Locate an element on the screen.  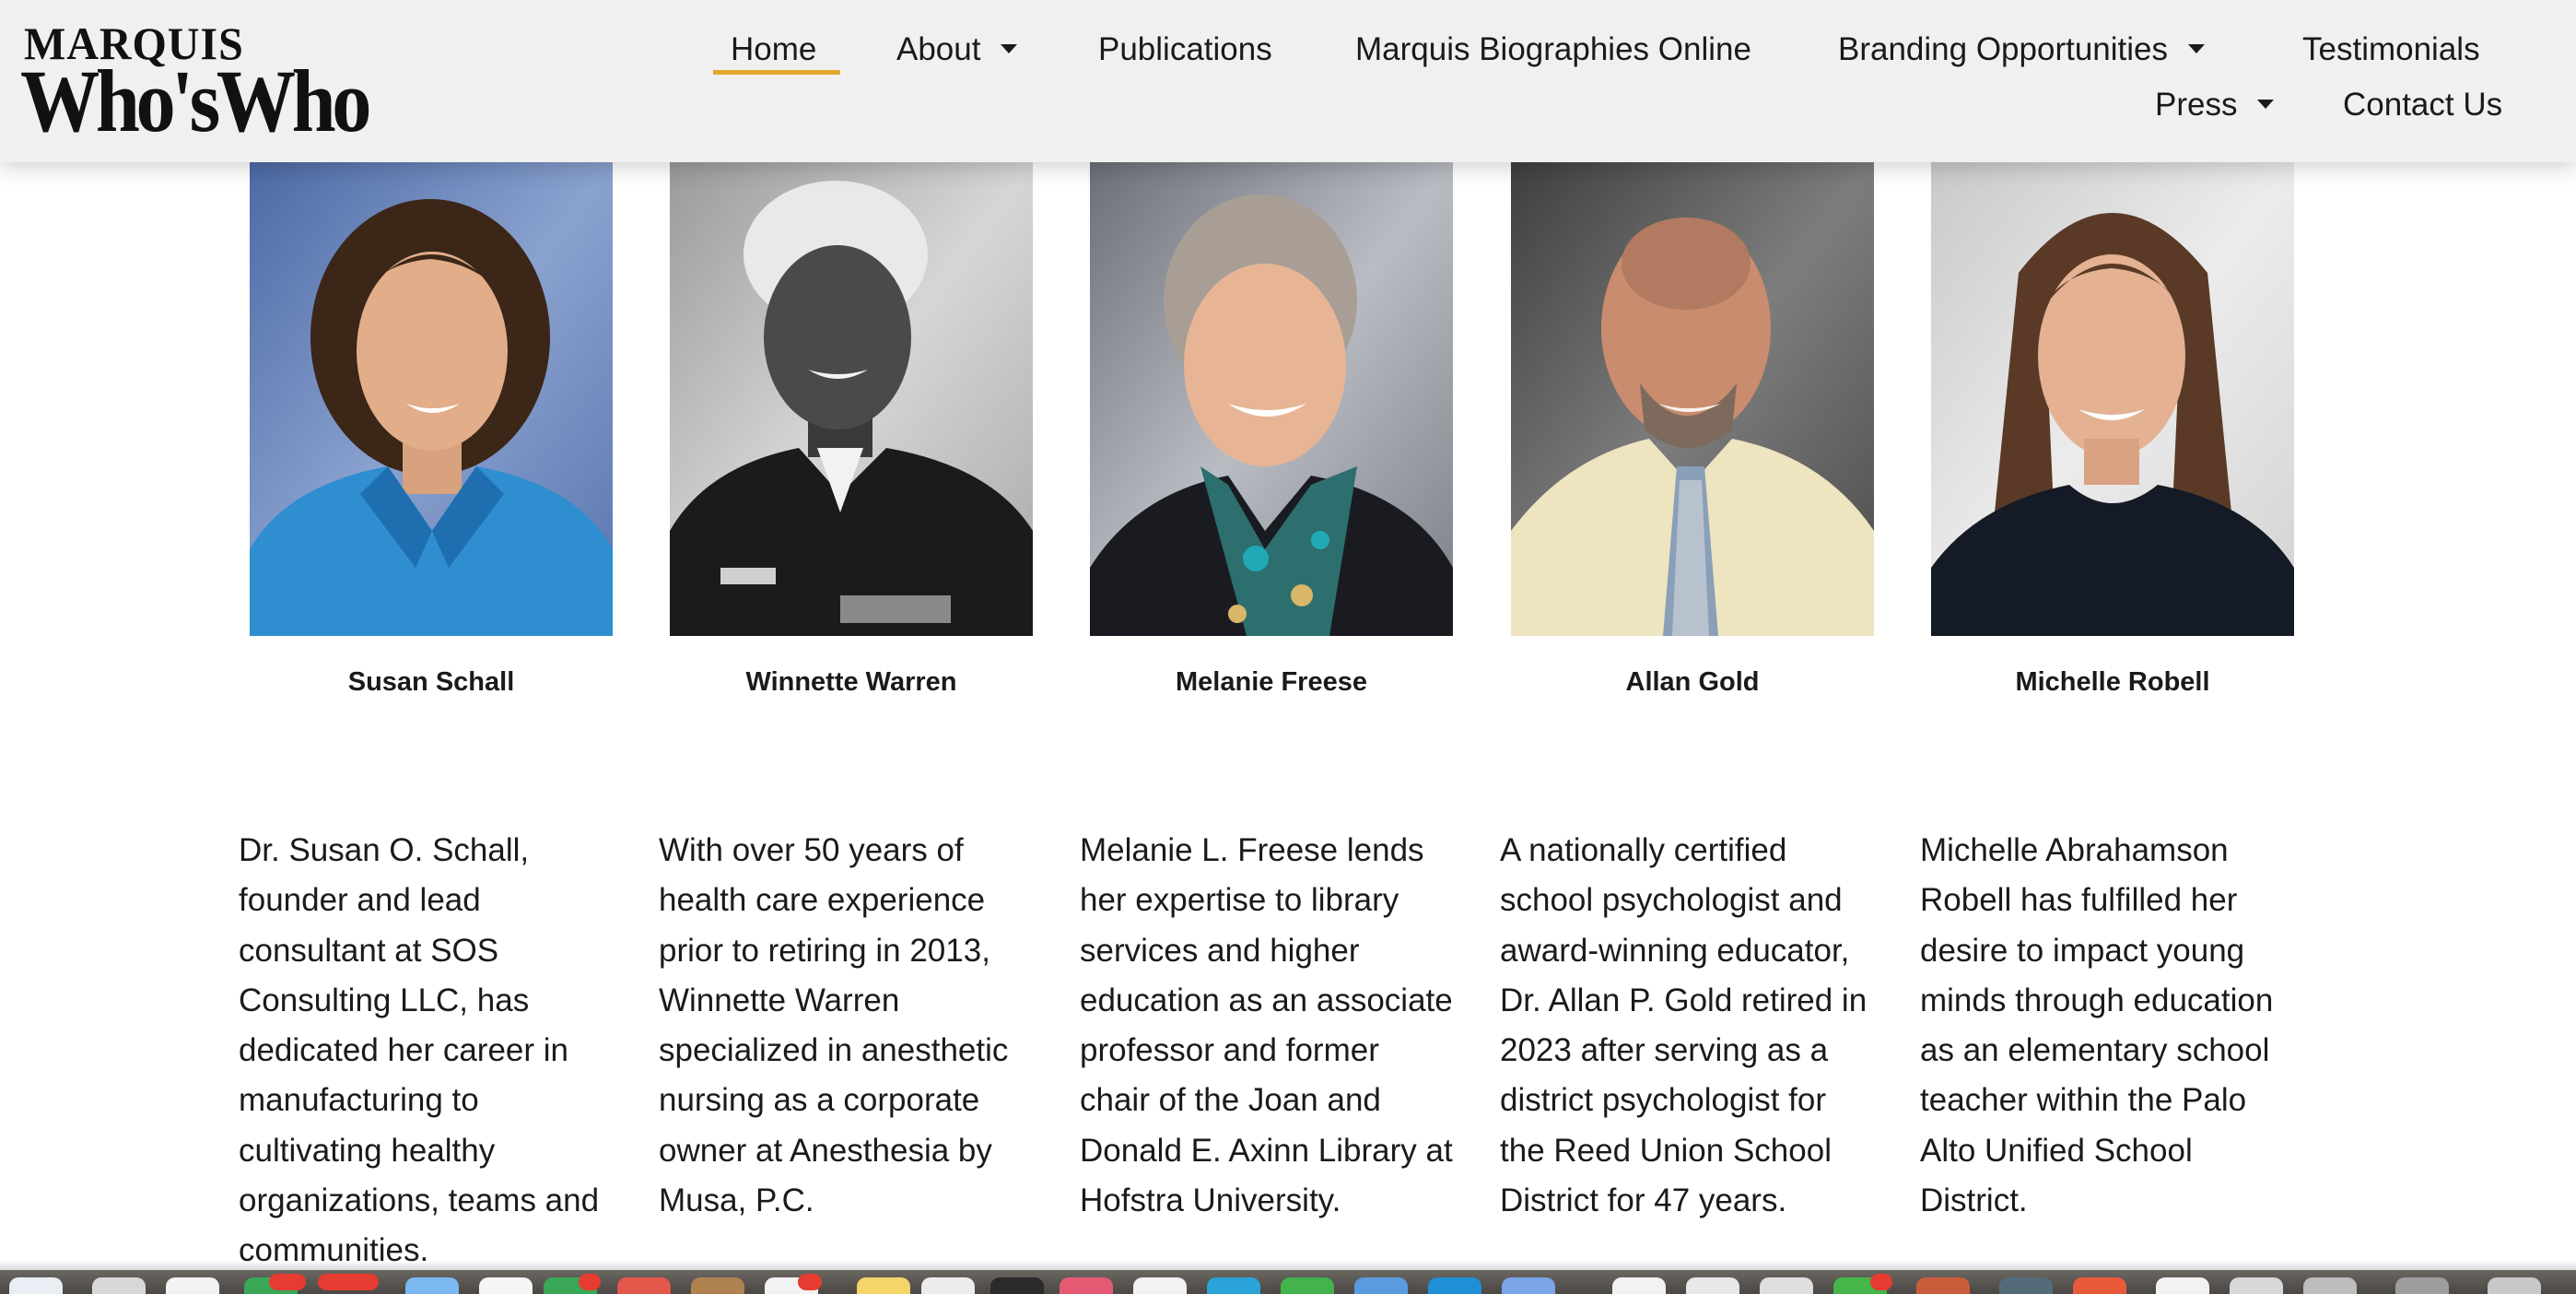
member-photo-michelle-robell is located at coordinates (2112, 399).